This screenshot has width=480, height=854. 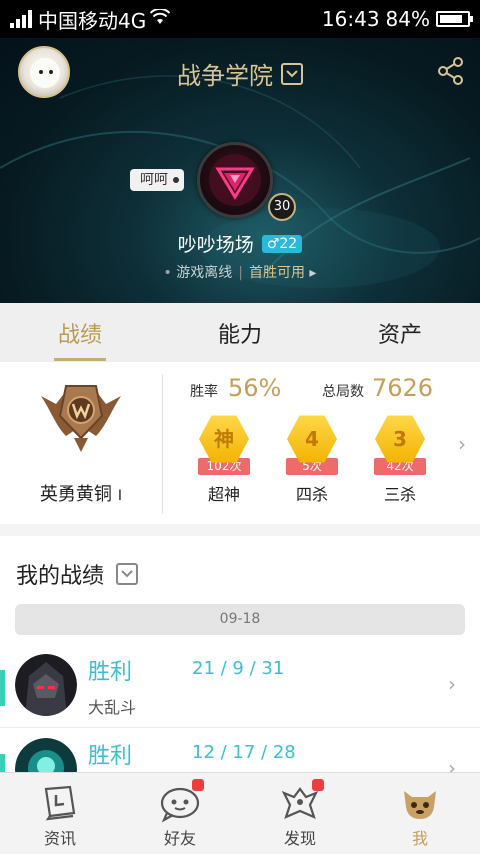 What do you see at coordinates (160, 18) in the screenshot?
I see `wifi-icon` at bounding box center [160, 18].